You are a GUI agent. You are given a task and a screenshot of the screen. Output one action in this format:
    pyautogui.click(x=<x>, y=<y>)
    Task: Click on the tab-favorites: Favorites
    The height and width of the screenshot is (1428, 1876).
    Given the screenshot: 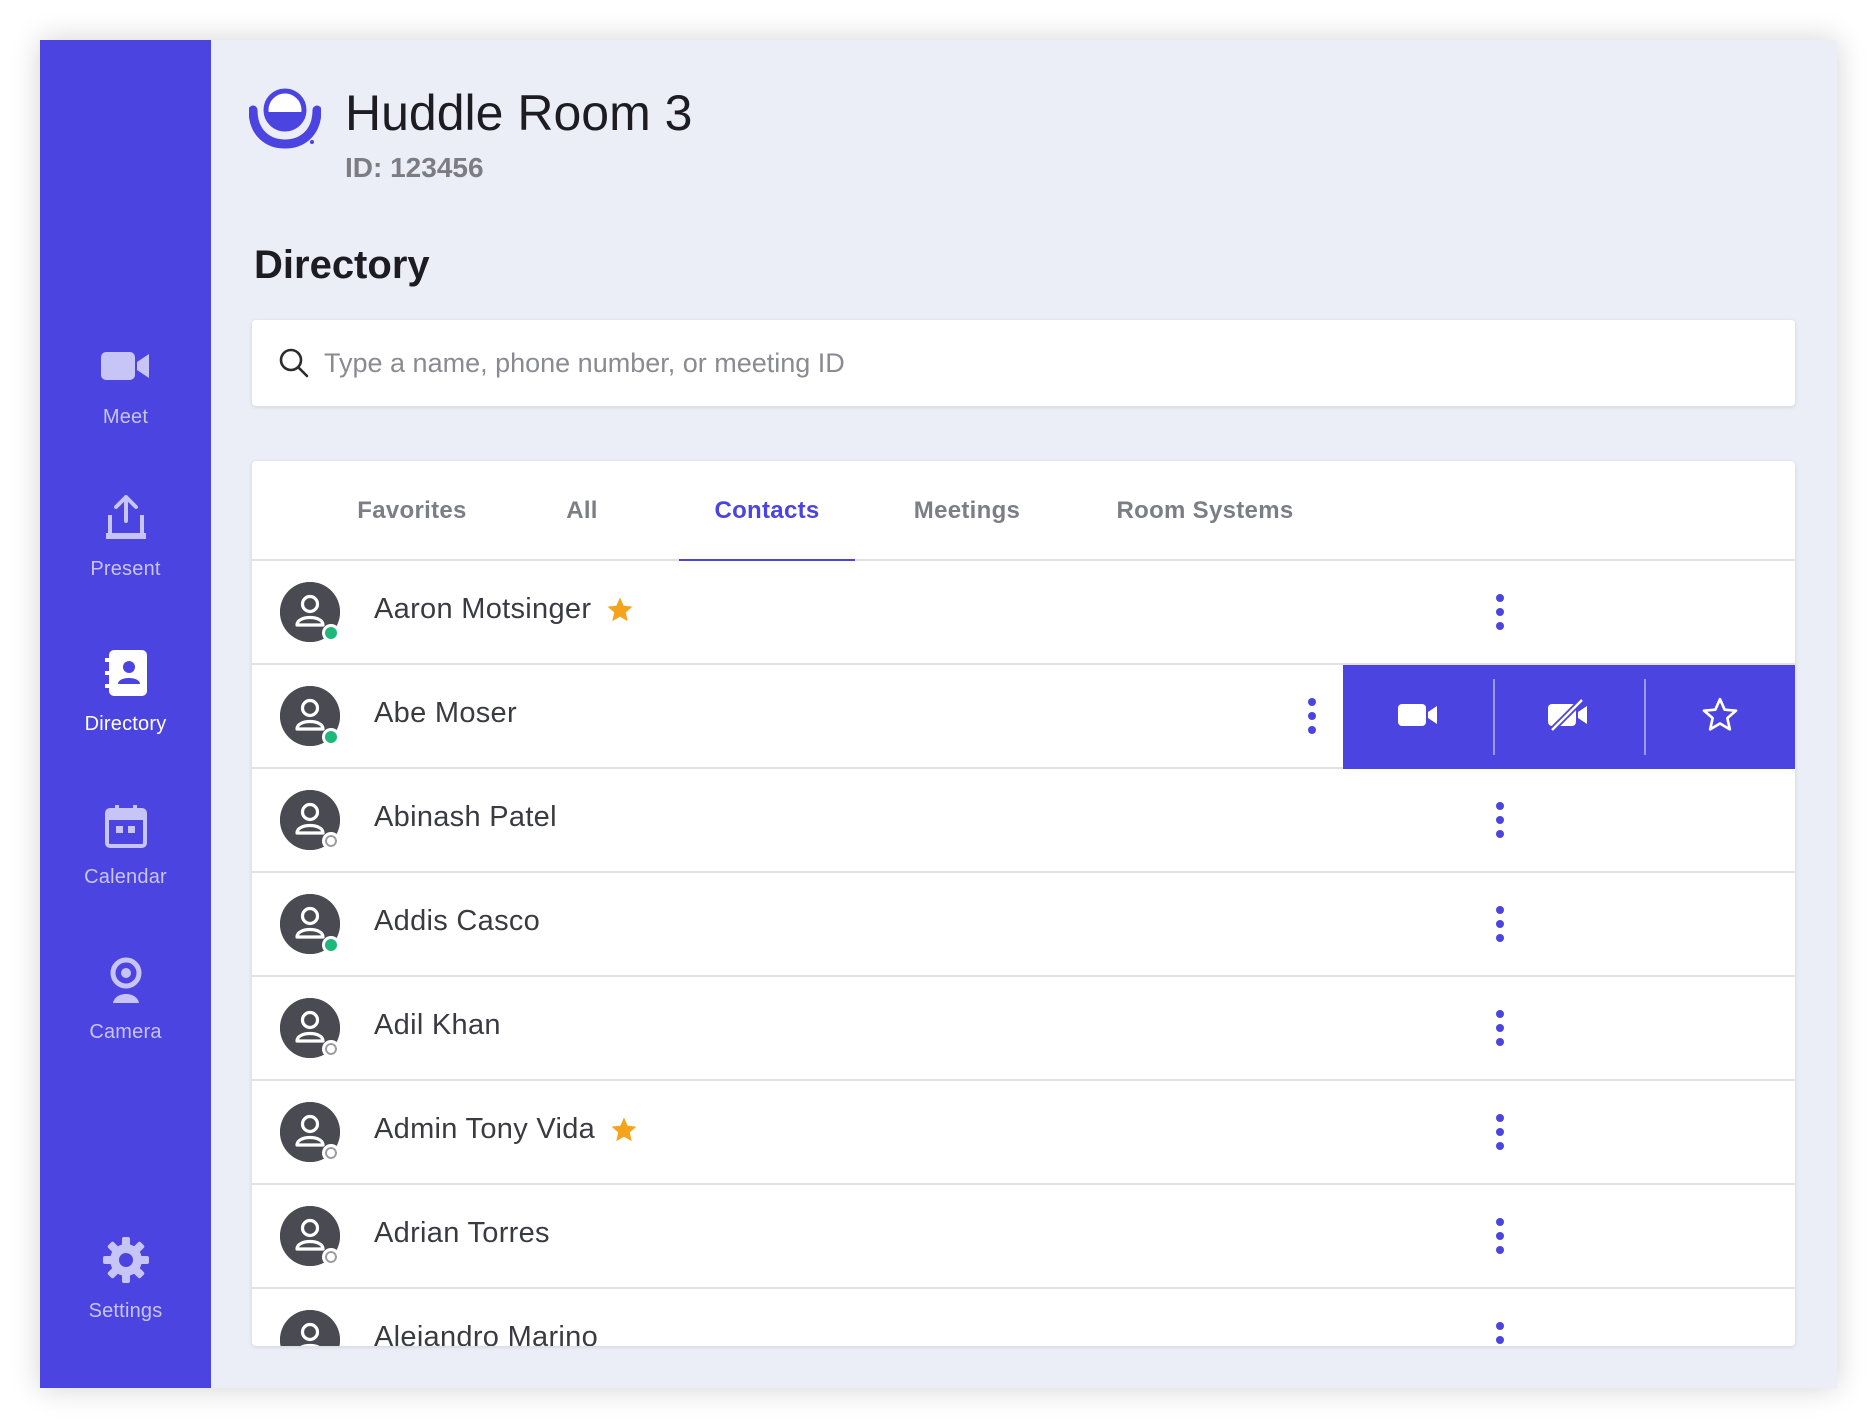 What is the action you would take?
    pyautogui.click(x=412, y=511)
    